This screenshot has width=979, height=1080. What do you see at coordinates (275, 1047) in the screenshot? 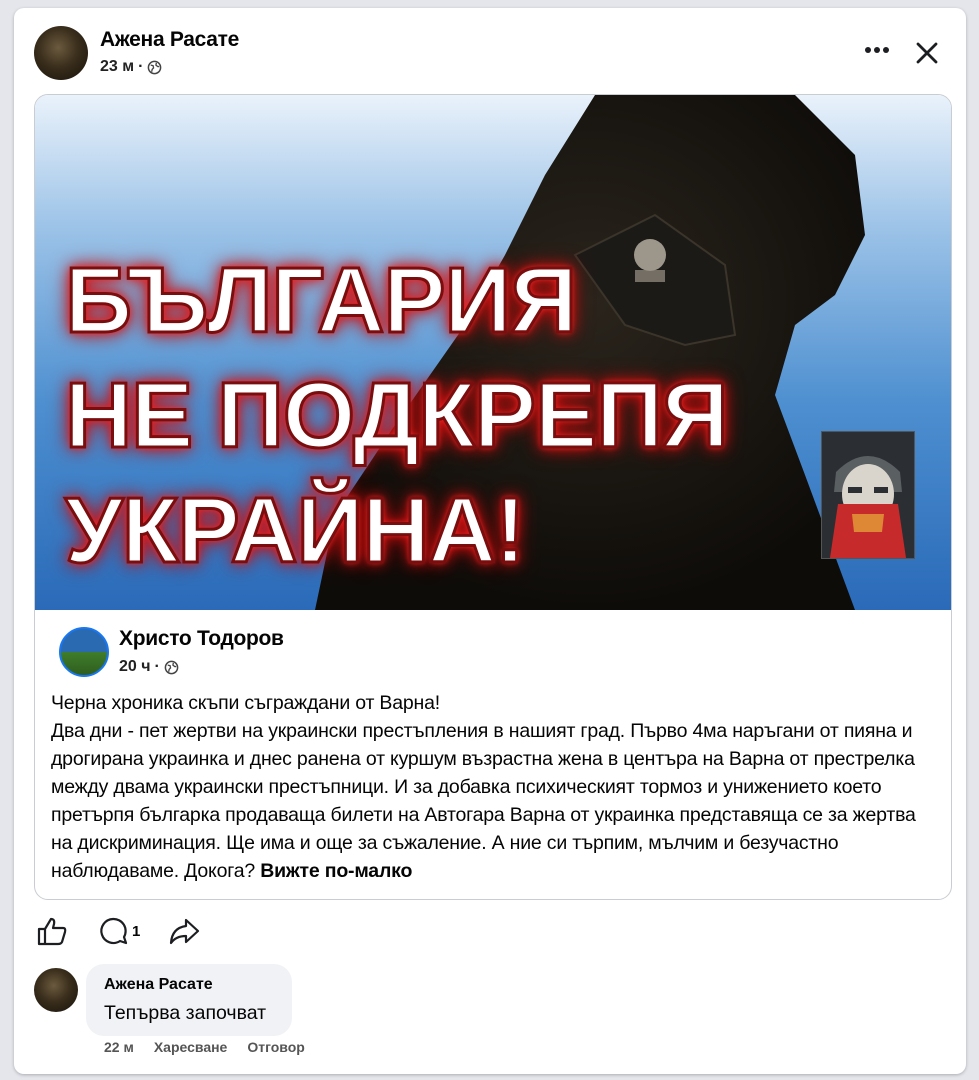
I see `comment-reply-link: Отговор` at bounding box center [275, 1047].